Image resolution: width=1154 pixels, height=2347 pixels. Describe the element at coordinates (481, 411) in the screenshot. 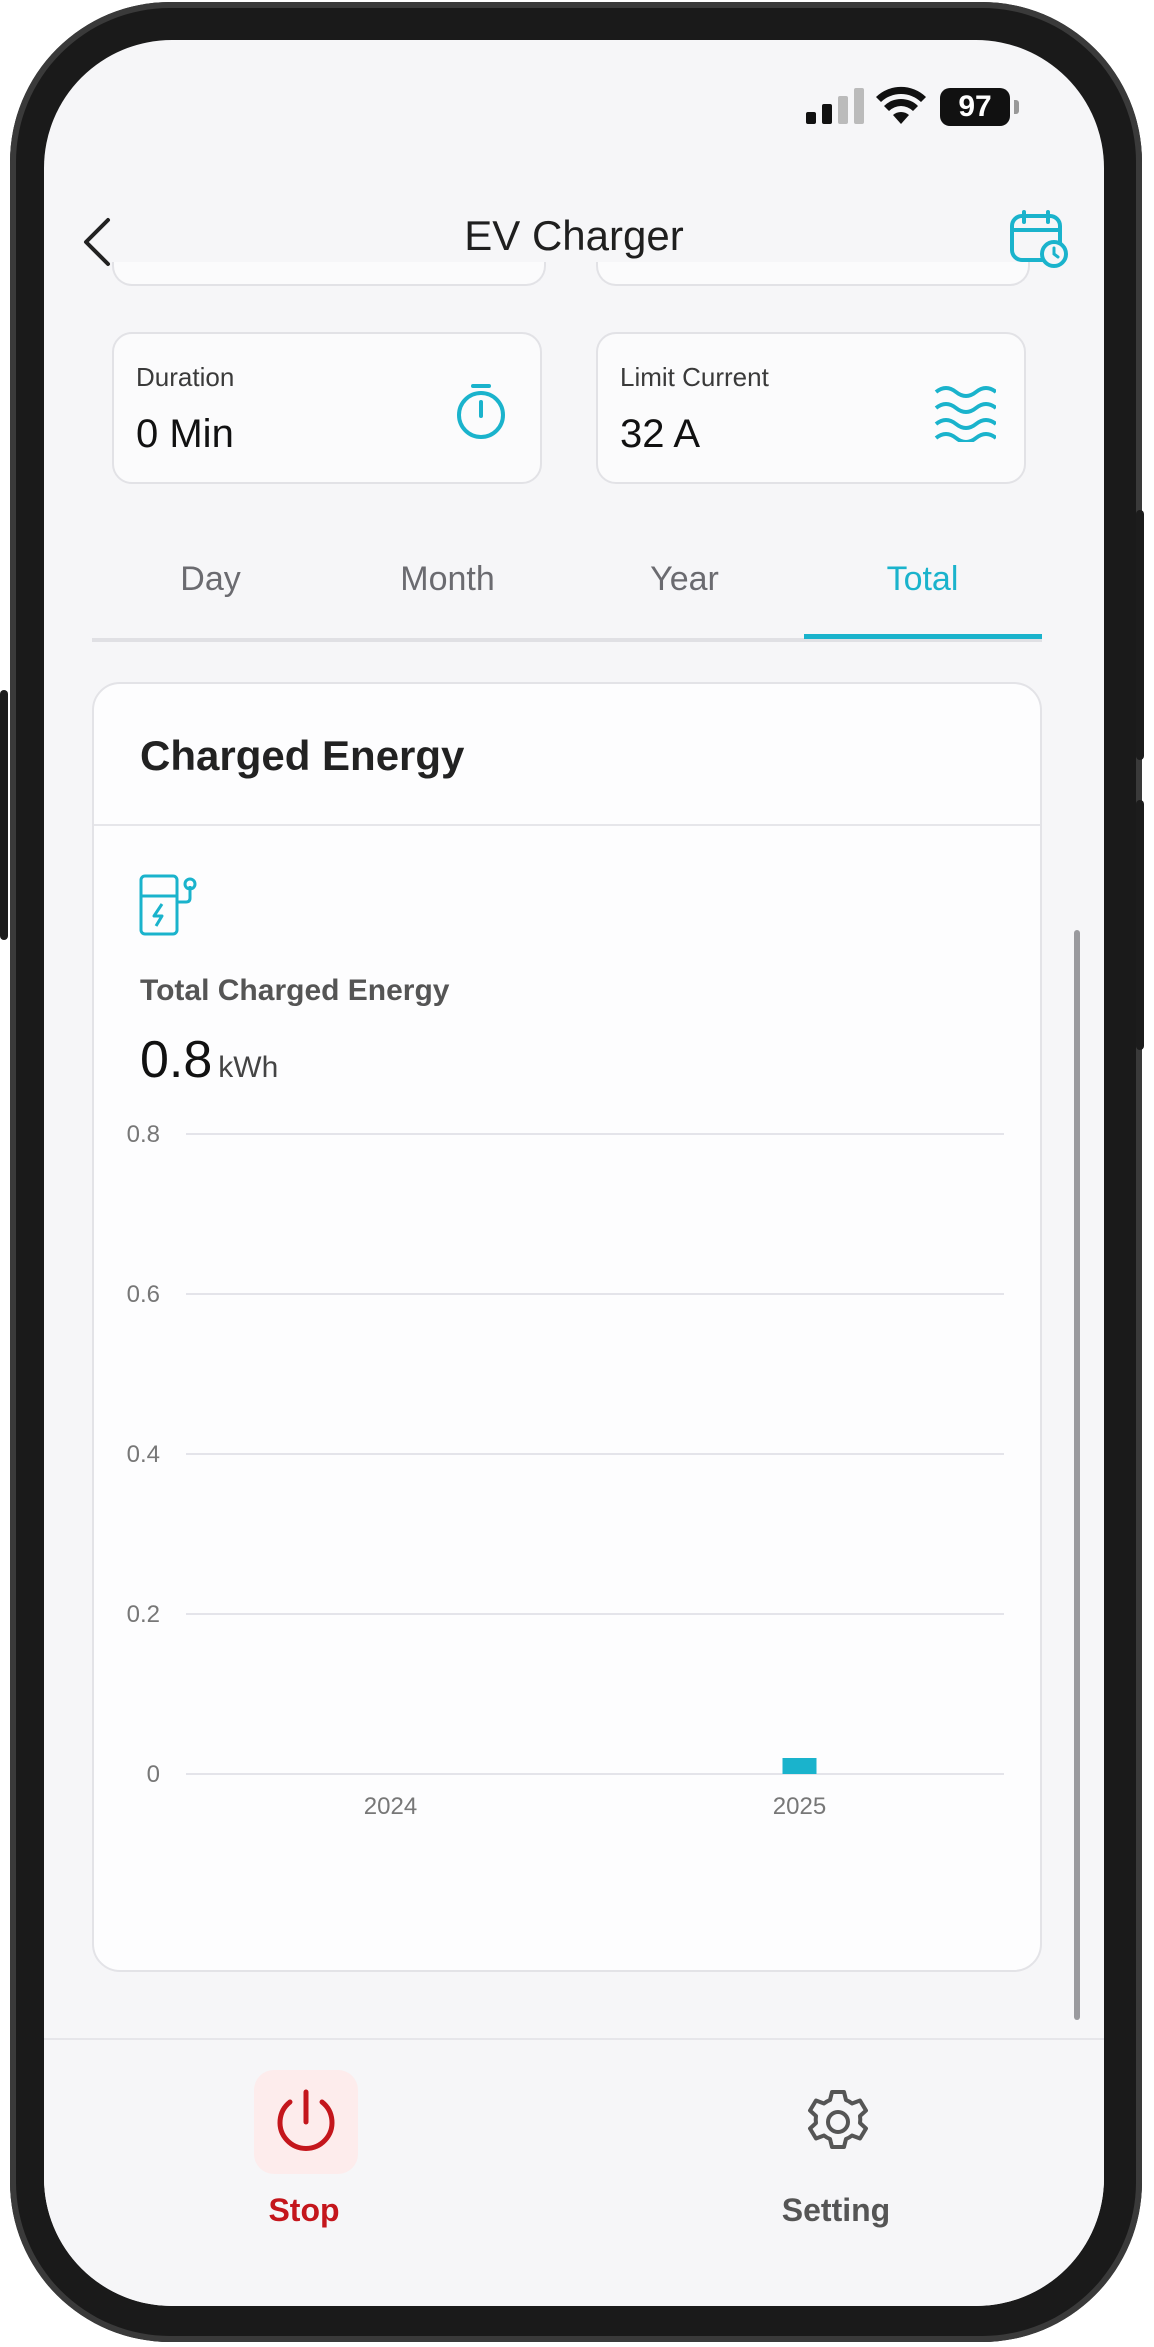

I see `stopwatch-icon` at that location.